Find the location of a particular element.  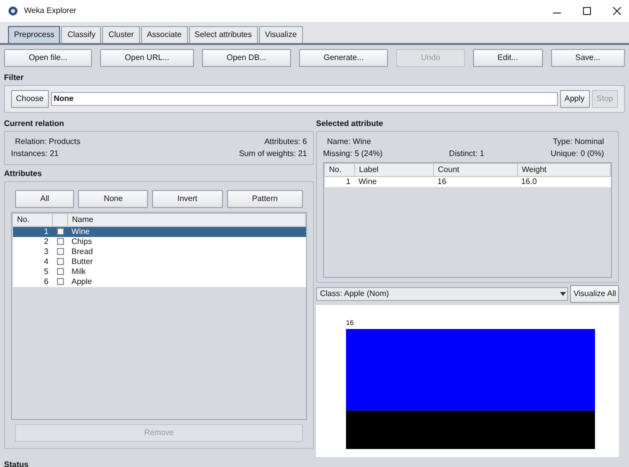

window-title: Weka Explorer is located at coordinates (50, 11).